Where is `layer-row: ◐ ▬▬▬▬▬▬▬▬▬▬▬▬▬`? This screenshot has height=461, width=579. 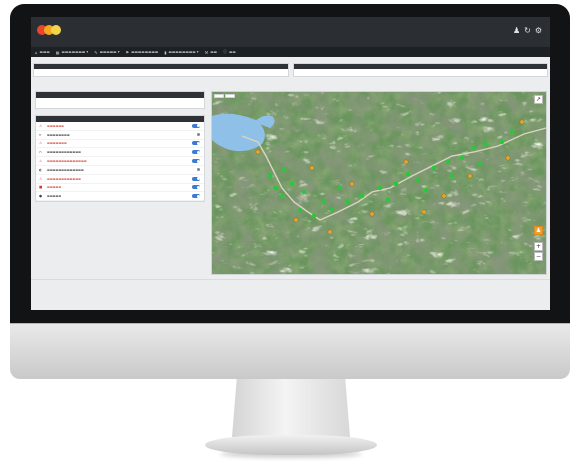 layer-row: ◐ ▬▬▬▬▬▬▬▬▬▬▬▬▬ is located at coordinates (120, 170).